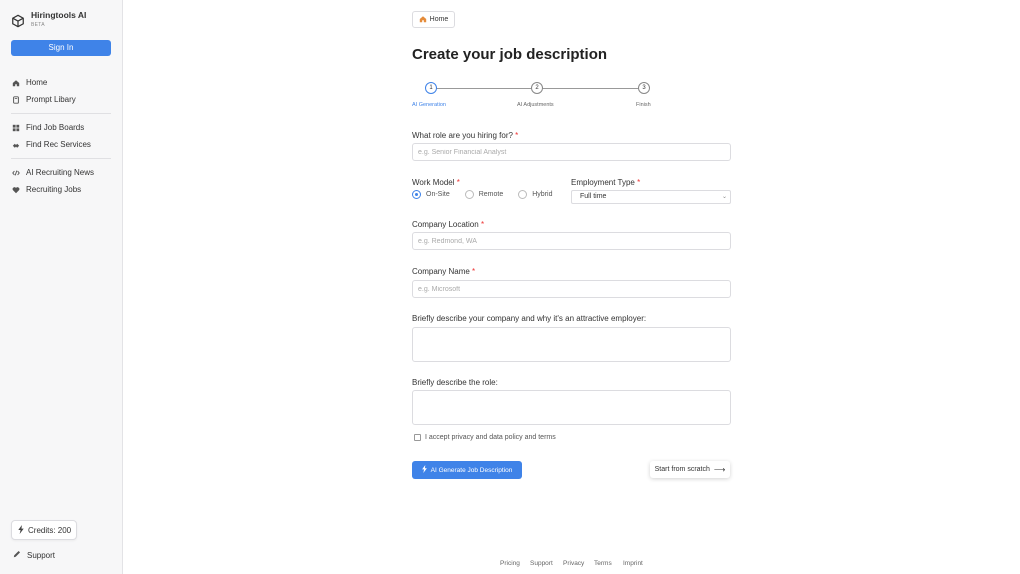  I want to click on sidebar-item-prompt-library: Prompt Libary, so click(61, 99).